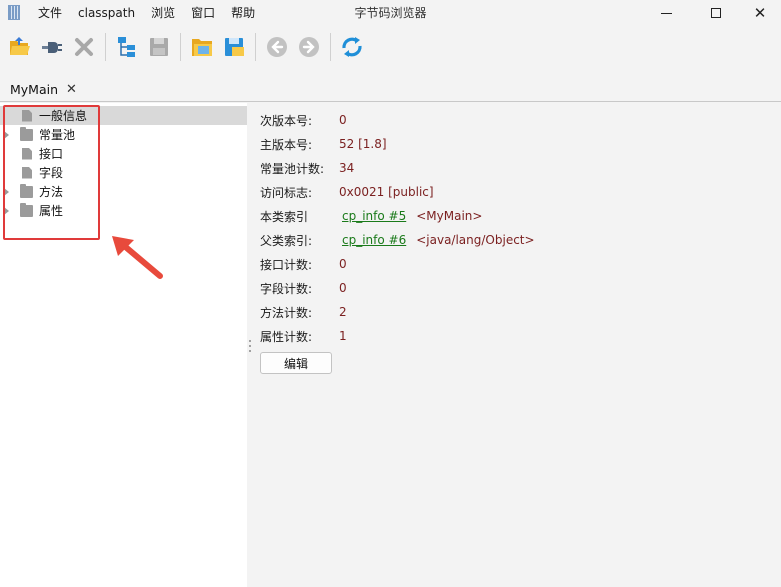 The image size is (781, 587). I want to click on tree-item-general-info: 一般信息, so click(123, 115).